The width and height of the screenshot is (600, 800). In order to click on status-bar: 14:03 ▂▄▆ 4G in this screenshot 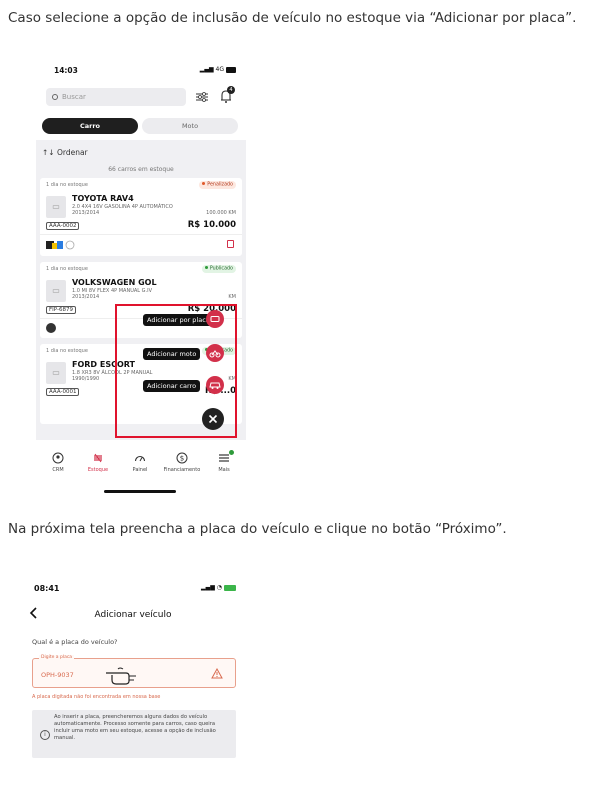, I will do `click(141, 70)`.